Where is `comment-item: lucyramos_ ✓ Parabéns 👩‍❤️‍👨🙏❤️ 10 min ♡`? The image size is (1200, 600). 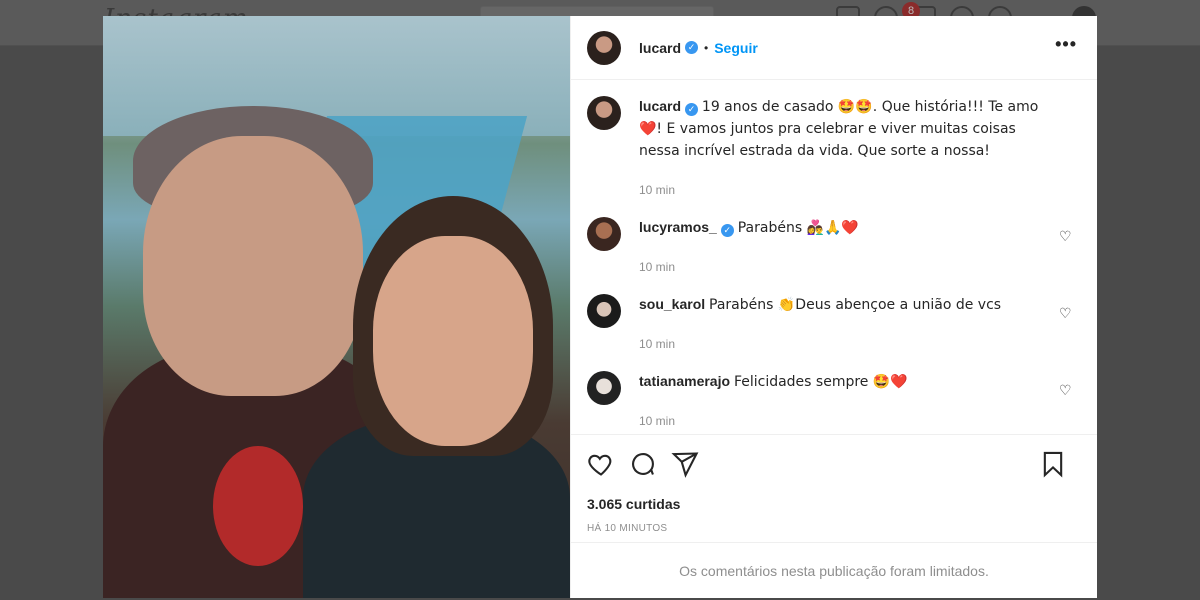
comment-item: lucyramos_ ✓ Parabéns 👩‍❤️‍👨🙏❤️ 10 min ♡ is located at coordinates (834, 252).